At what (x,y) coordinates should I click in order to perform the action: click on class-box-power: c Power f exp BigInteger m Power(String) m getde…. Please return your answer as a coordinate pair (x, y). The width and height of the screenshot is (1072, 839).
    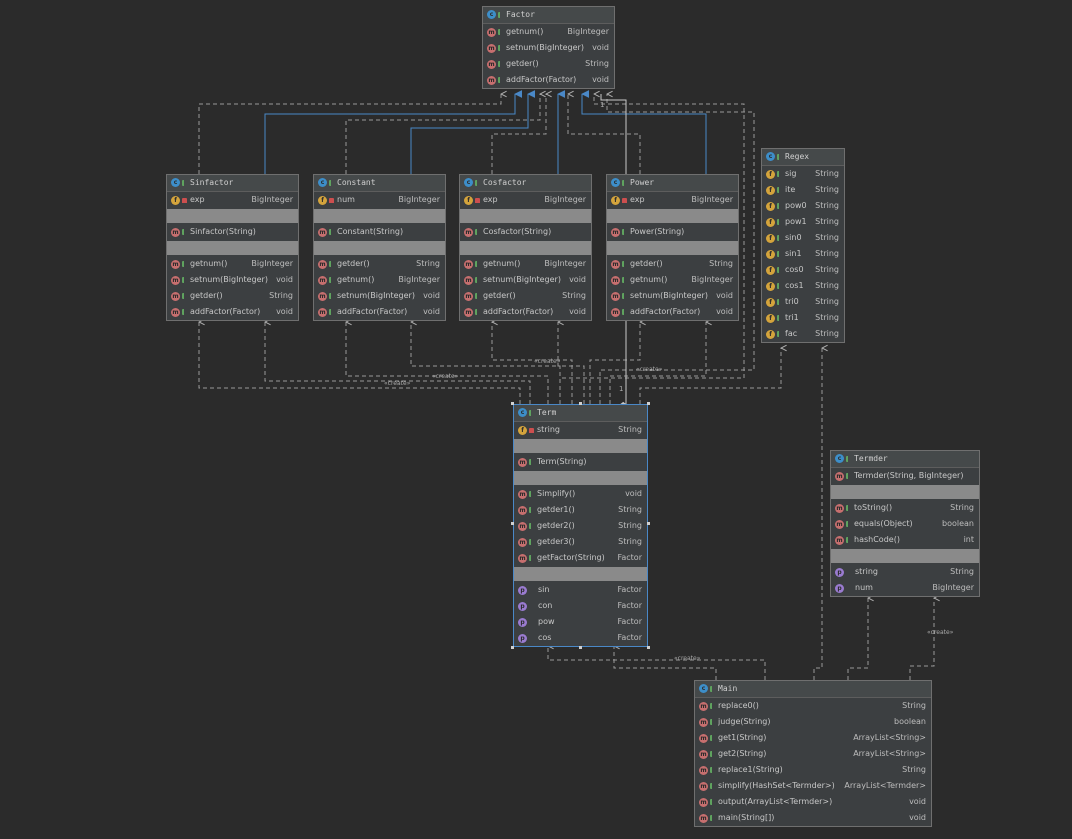
    Looking at the image, I should click on (672, 247).